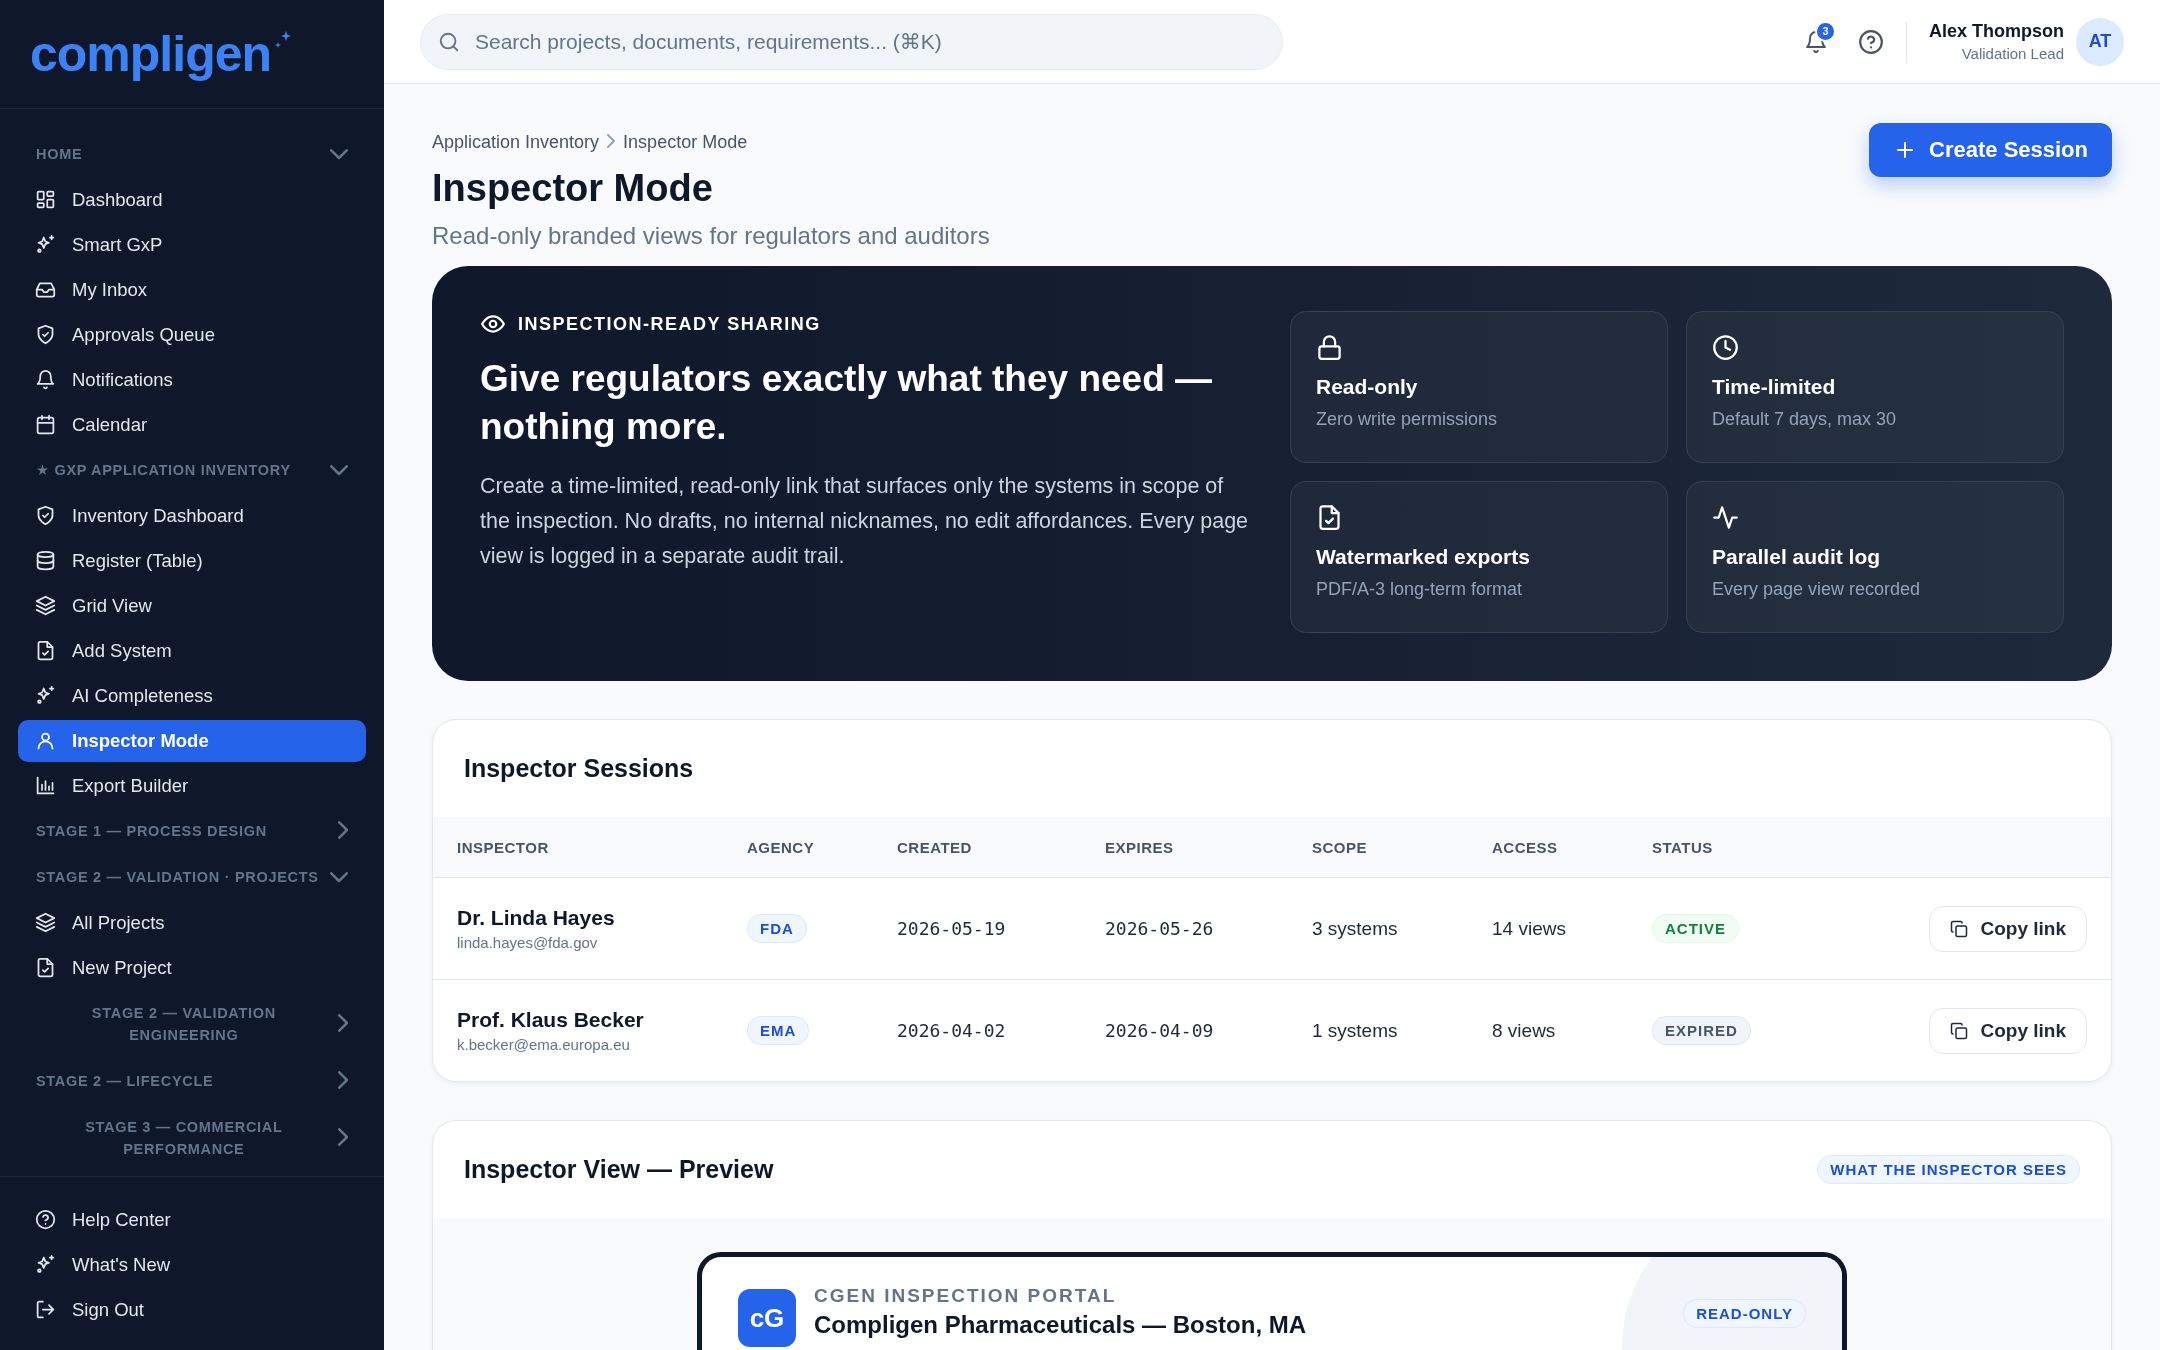  I want to click on agency-tag: FDA, so click(777, 928).